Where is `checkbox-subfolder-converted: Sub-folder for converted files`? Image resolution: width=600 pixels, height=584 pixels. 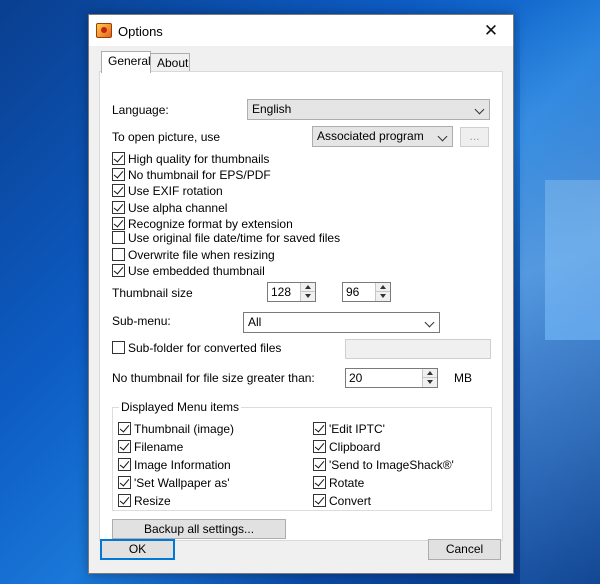
checkbox-subfolder-converted: Sub-folder for converted files is located at coordinates (196, 347).